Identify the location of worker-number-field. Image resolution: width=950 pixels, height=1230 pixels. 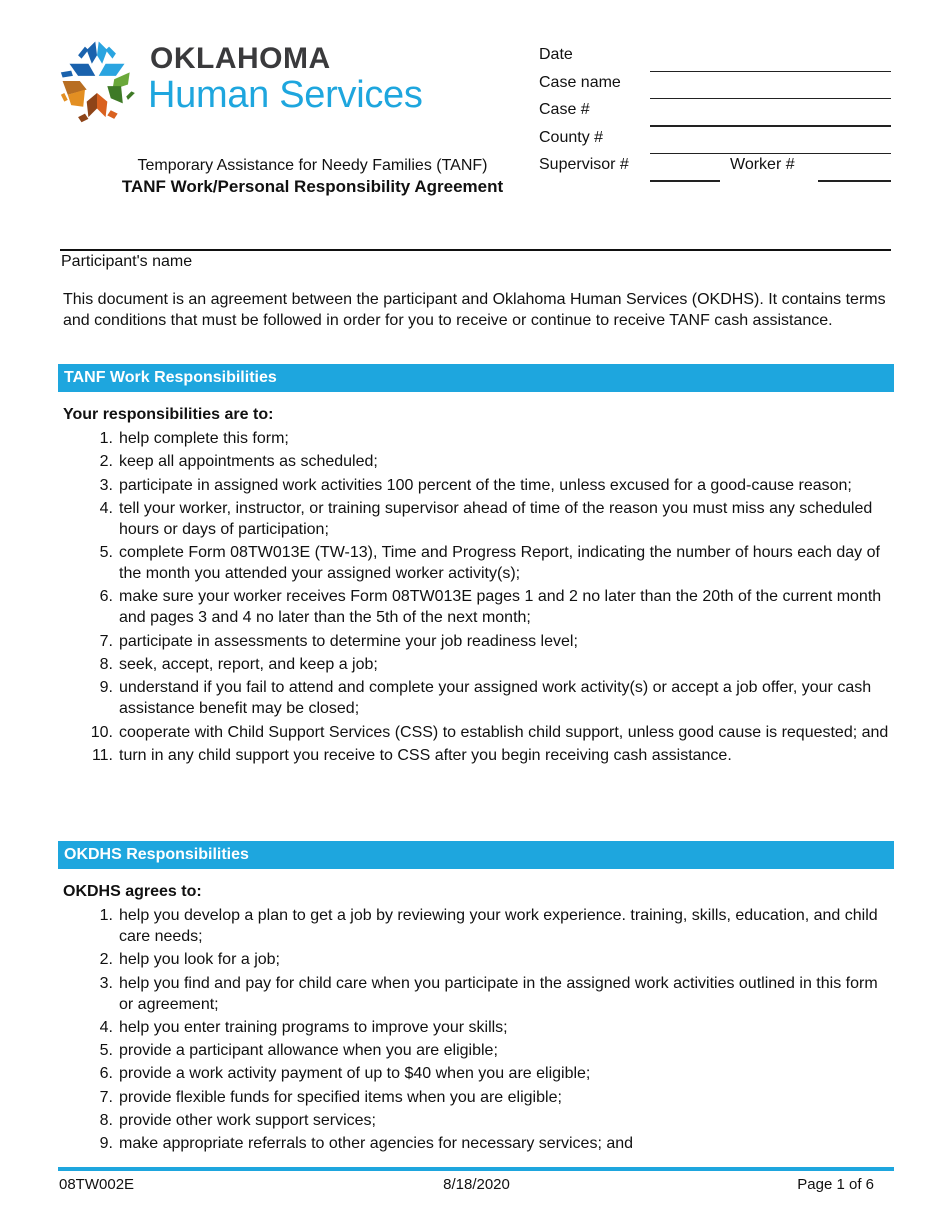
(854, 180).